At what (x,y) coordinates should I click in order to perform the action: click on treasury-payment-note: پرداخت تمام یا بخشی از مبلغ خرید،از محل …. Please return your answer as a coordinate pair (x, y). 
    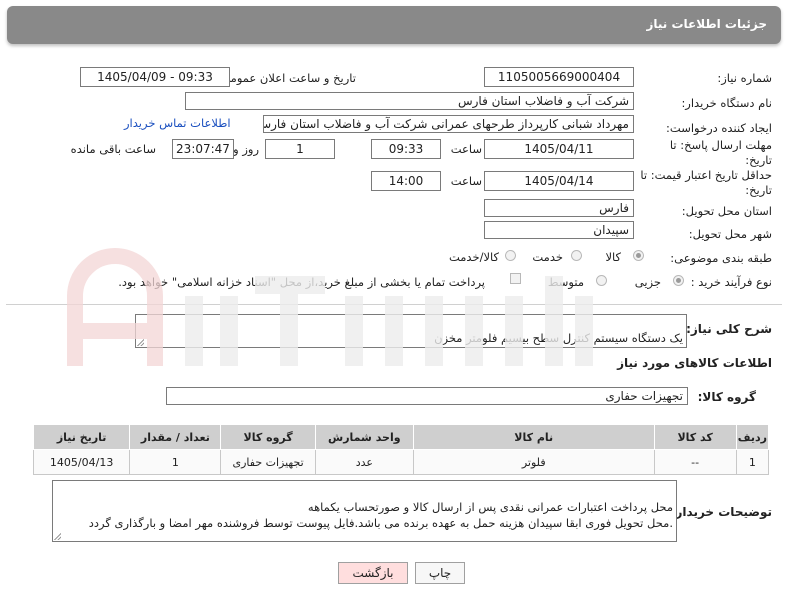
    Looking at the image, I should click on (301, 282).